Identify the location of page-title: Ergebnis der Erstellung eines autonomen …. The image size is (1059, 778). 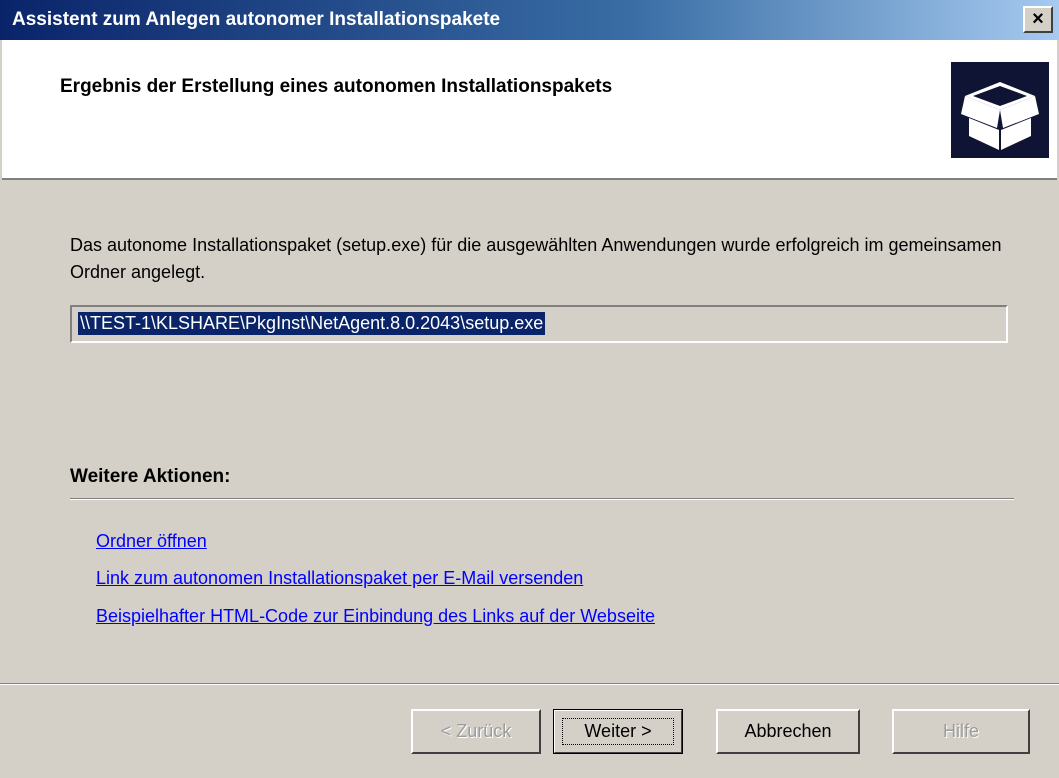
(336, 86).